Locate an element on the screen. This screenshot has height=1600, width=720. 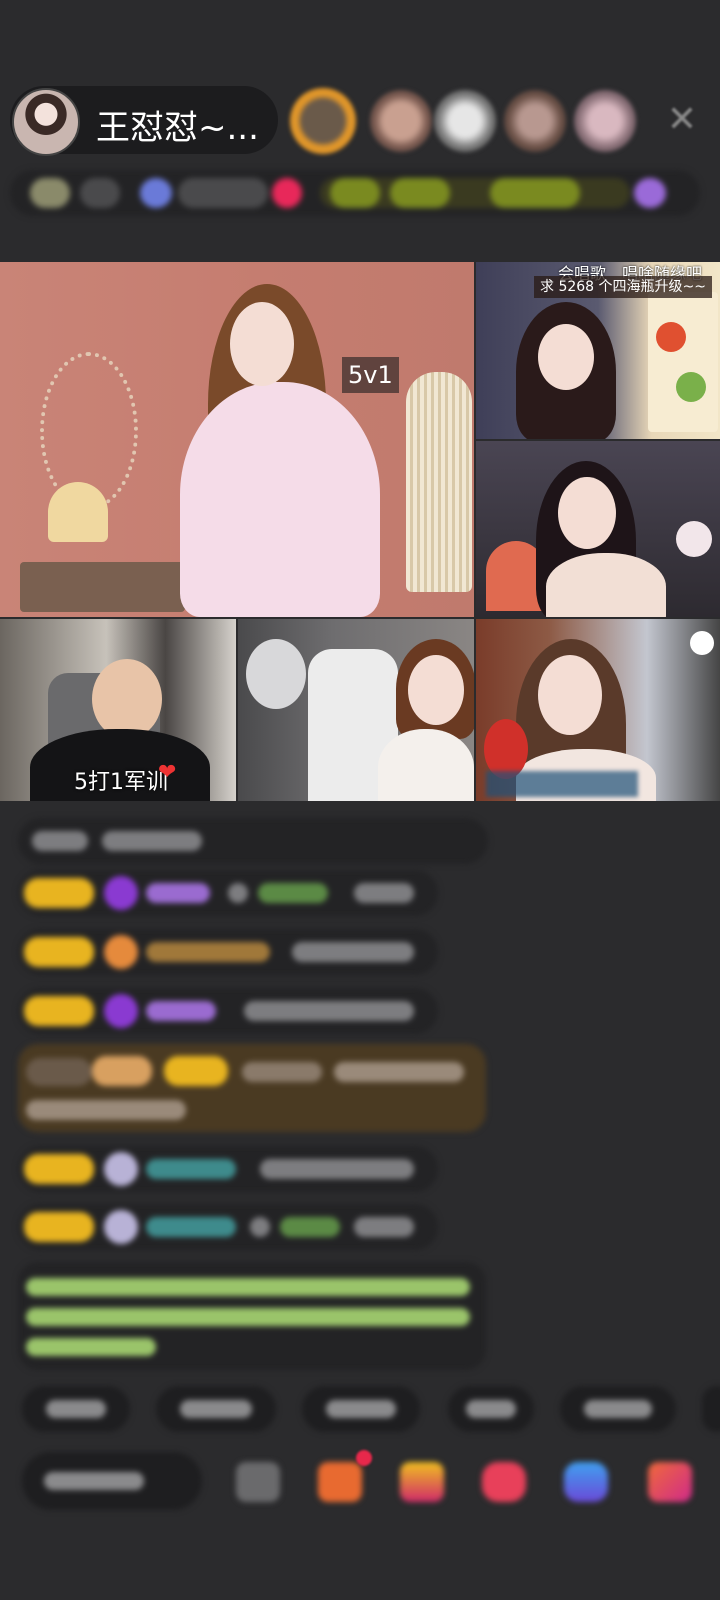
gift-box-icon is located at coordinates (340, 1482).